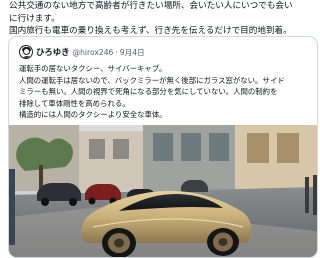 This screenshot has height=258, width=320. What do you see at coordinates (26, 52) in the screenshot?
I see `avatar-icon` at bounding box center [26, 52].